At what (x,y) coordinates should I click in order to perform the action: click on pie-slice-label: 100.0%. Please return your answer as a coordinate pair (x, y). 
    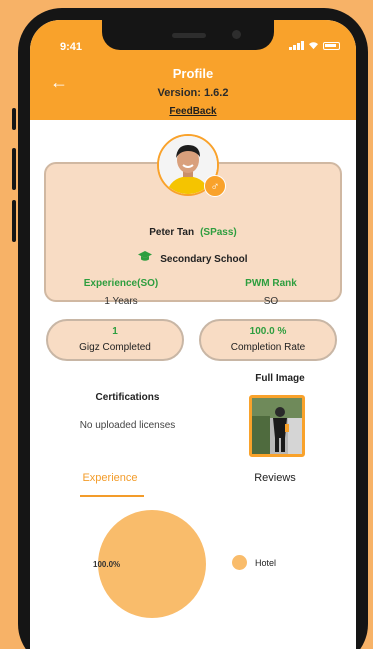
    Looking at the image, I should click on (106, 564).